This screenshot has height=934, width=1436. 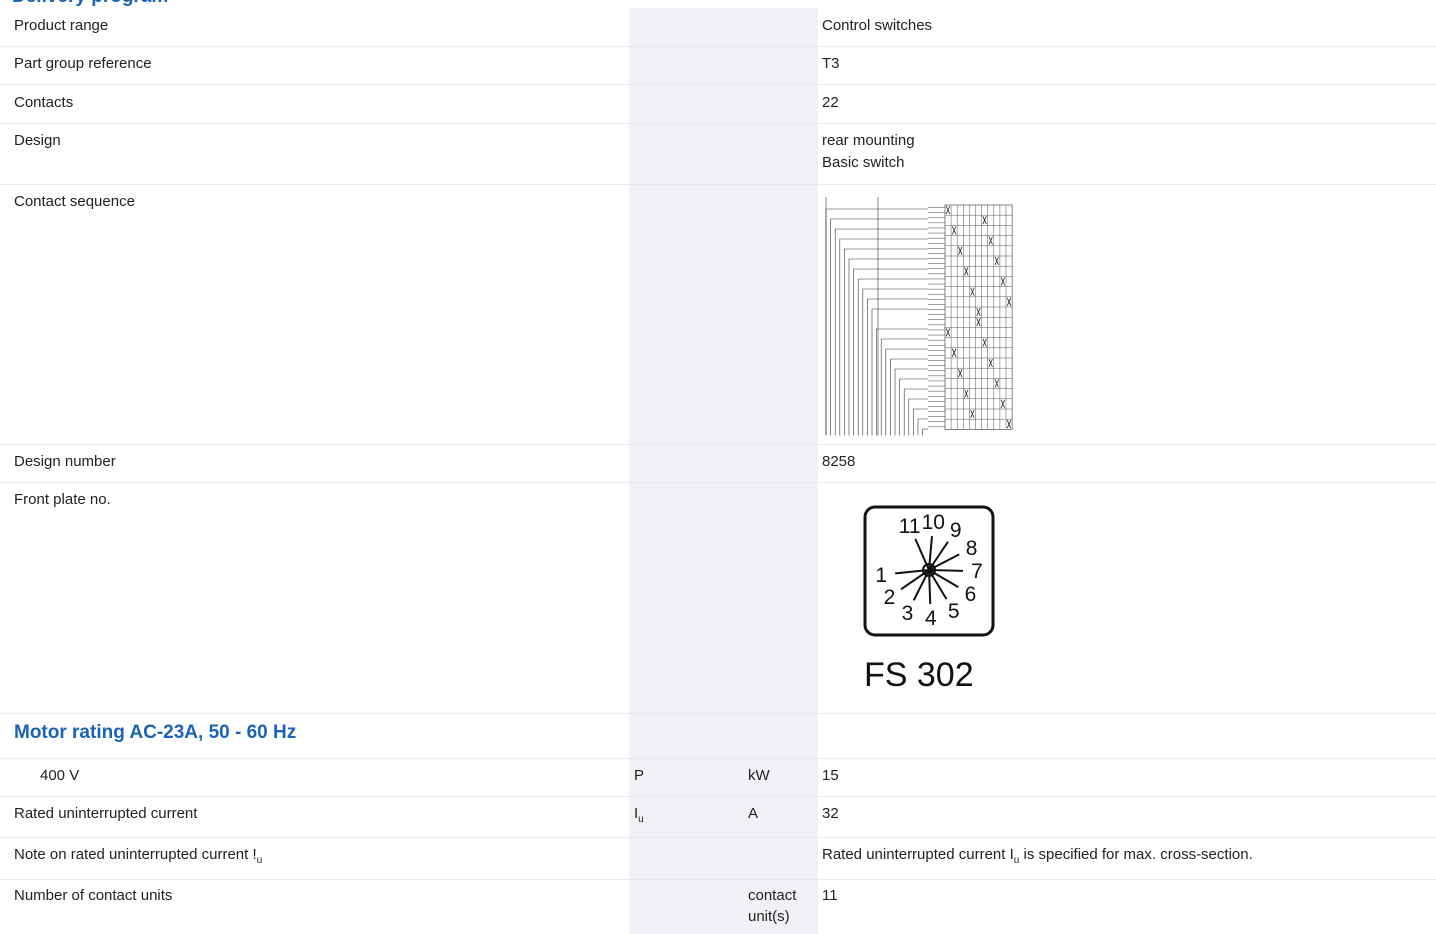 I want to click on contact-sequence-diagram, so click(x=919, y=316).